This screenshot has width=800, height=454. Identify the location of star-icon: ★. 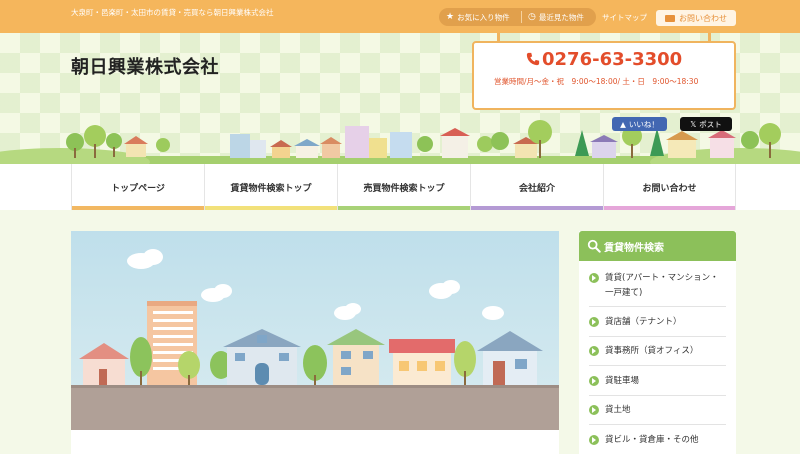
(450, 17).